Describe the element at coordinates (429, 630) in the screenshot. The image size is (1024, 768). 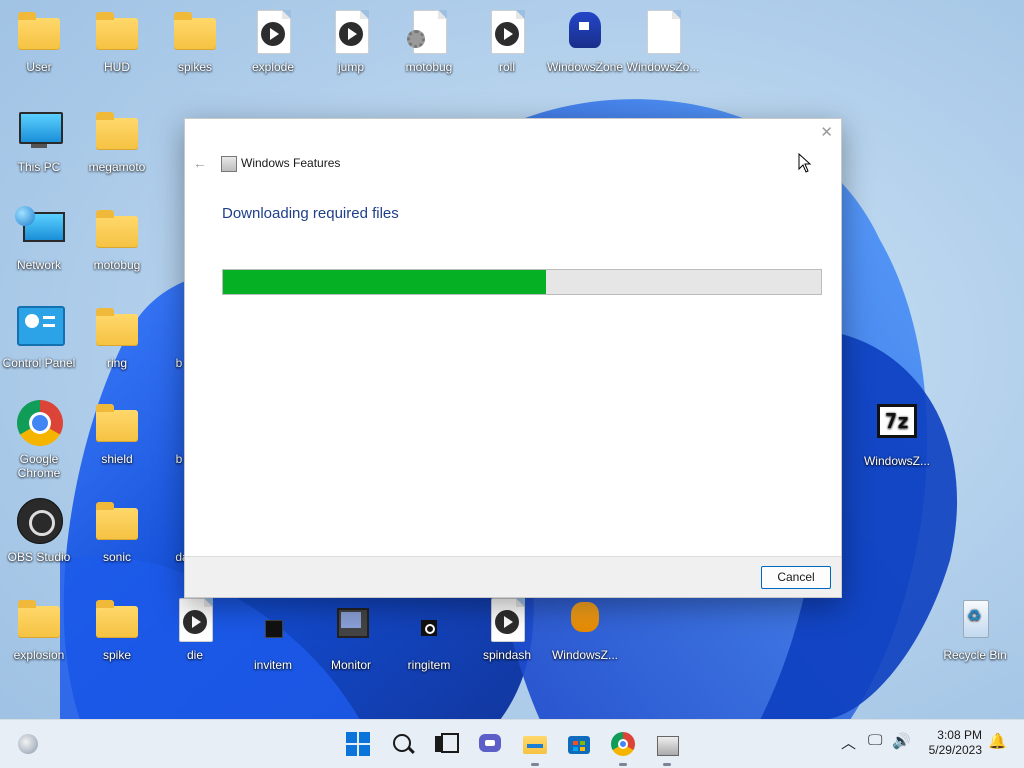
I see `ring-sprite-icon` at that location.